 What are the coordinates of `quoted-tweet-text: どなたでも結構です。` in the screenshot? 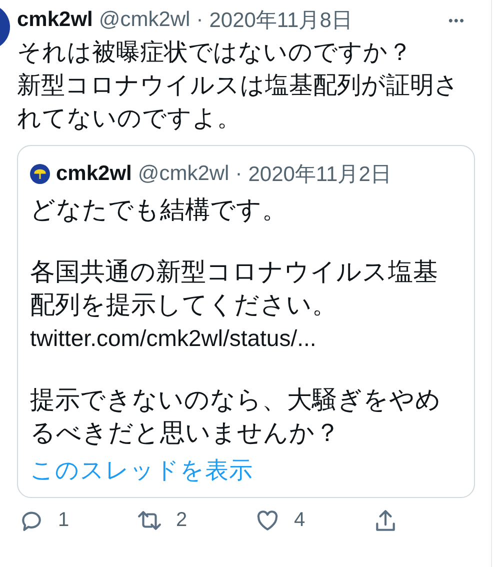 It's located at (159, 210).